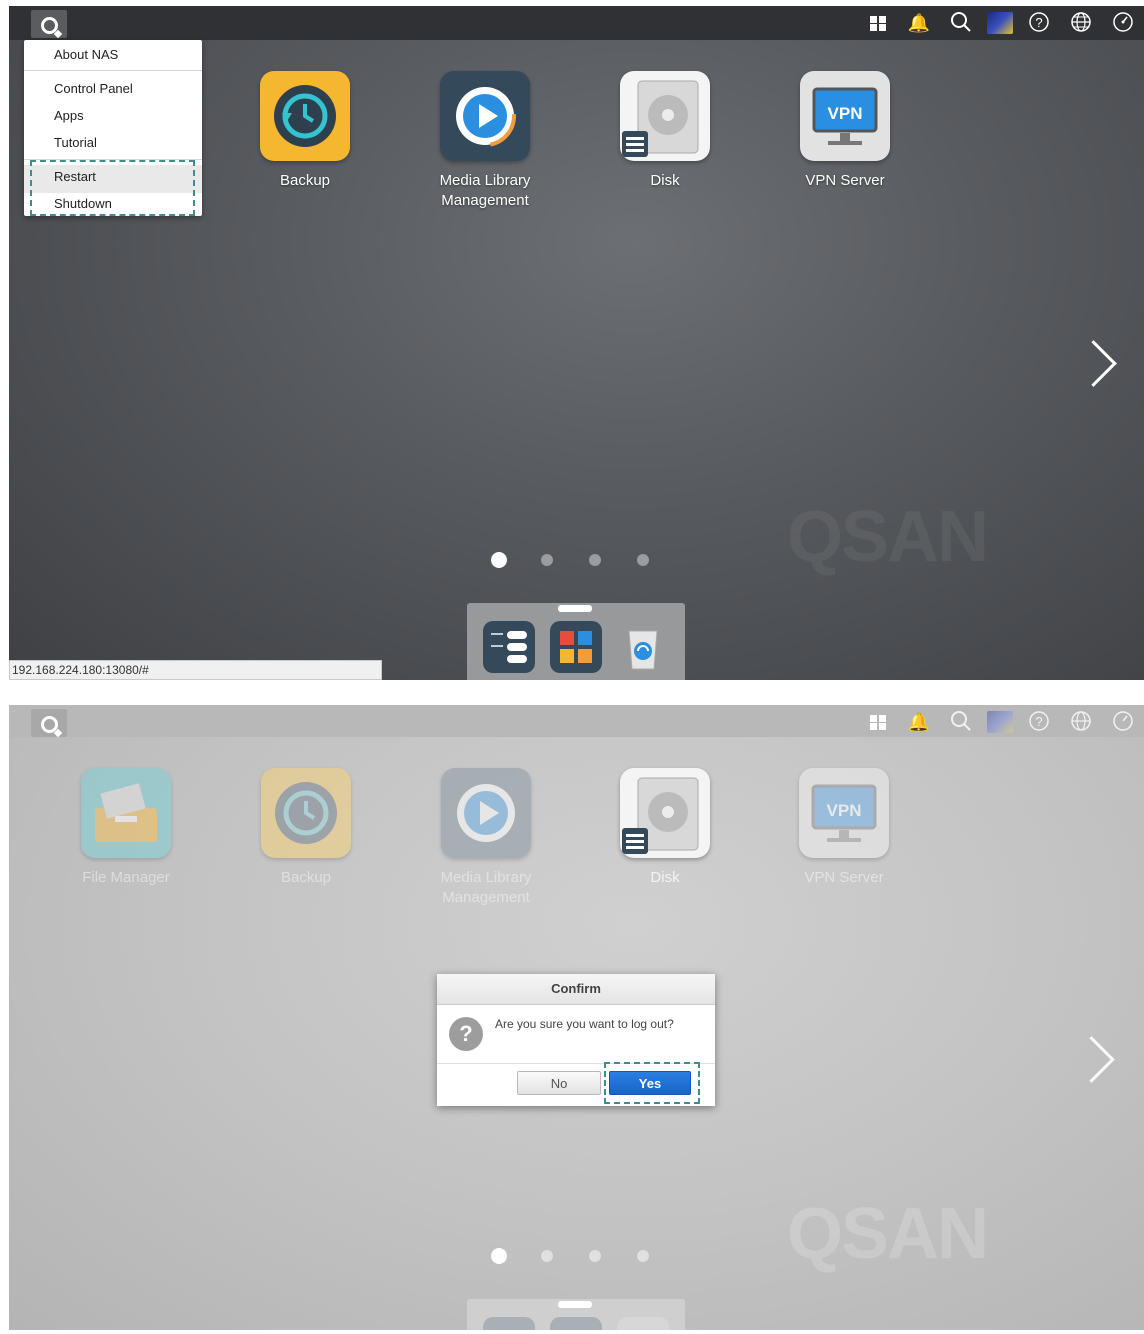  Describe the element at coordinates (86, 54) in the screenshot. I see `menu-item-about-nas: About NAS` at that location.